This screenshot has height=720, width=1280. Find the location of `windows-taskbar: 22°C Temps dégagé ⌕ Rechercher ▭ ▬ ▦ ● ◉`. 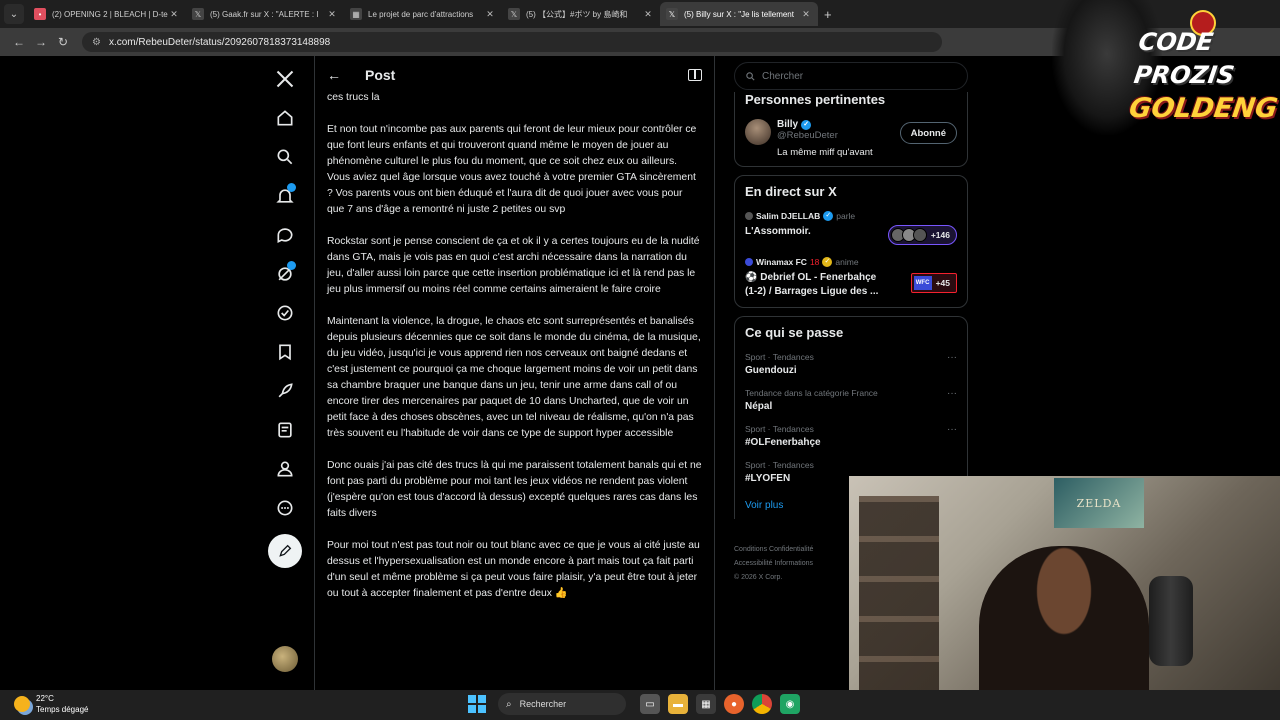

windows-taskbar: 22°C Temps dégagé ⌕ Rechercher ▭ ▬ ▦ ● ◉ is located at coordinates (640, 705).